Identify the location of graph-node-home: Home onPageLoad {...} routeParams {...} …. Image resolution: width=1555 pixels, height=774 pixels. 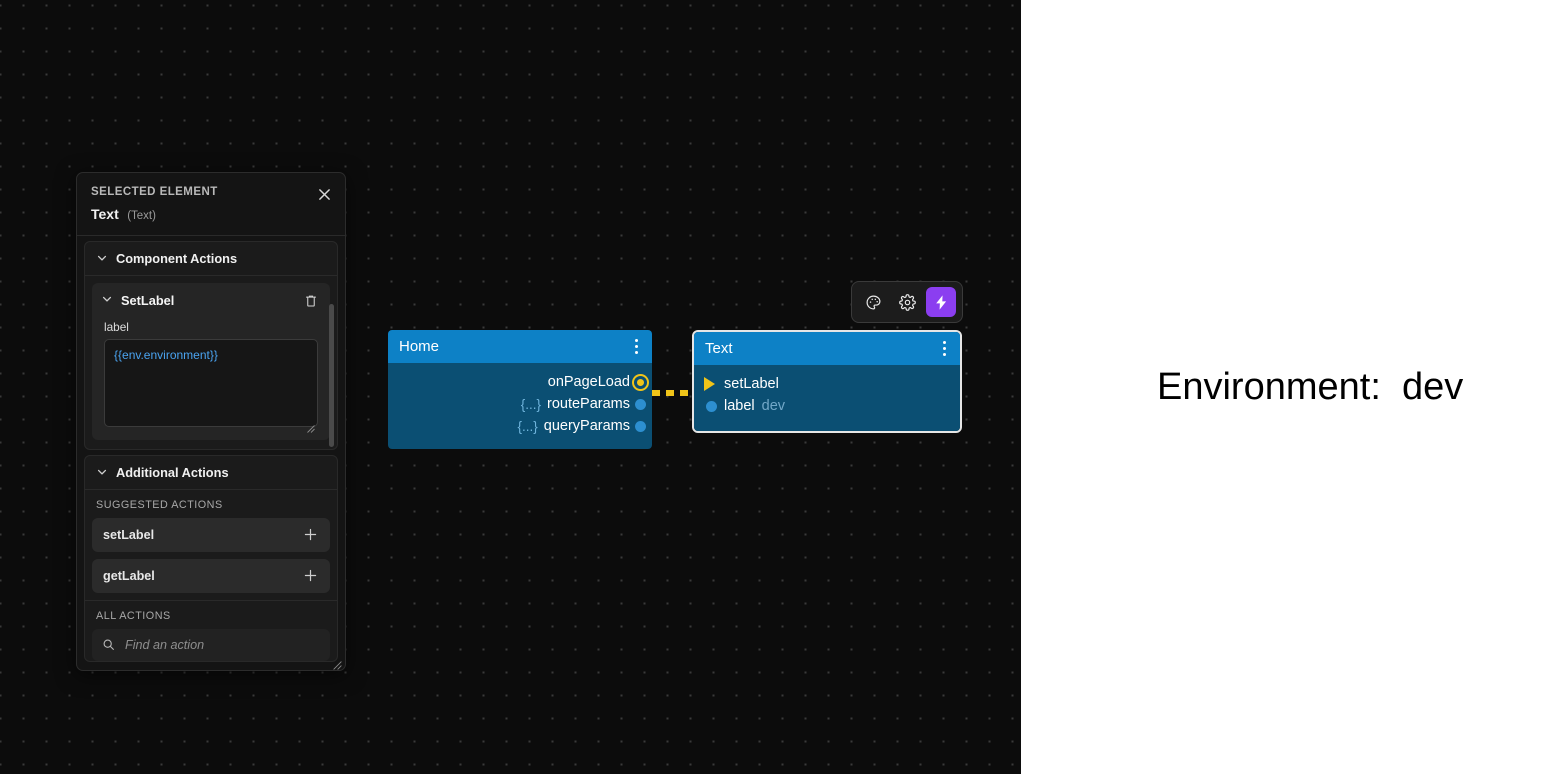
(520, 389).